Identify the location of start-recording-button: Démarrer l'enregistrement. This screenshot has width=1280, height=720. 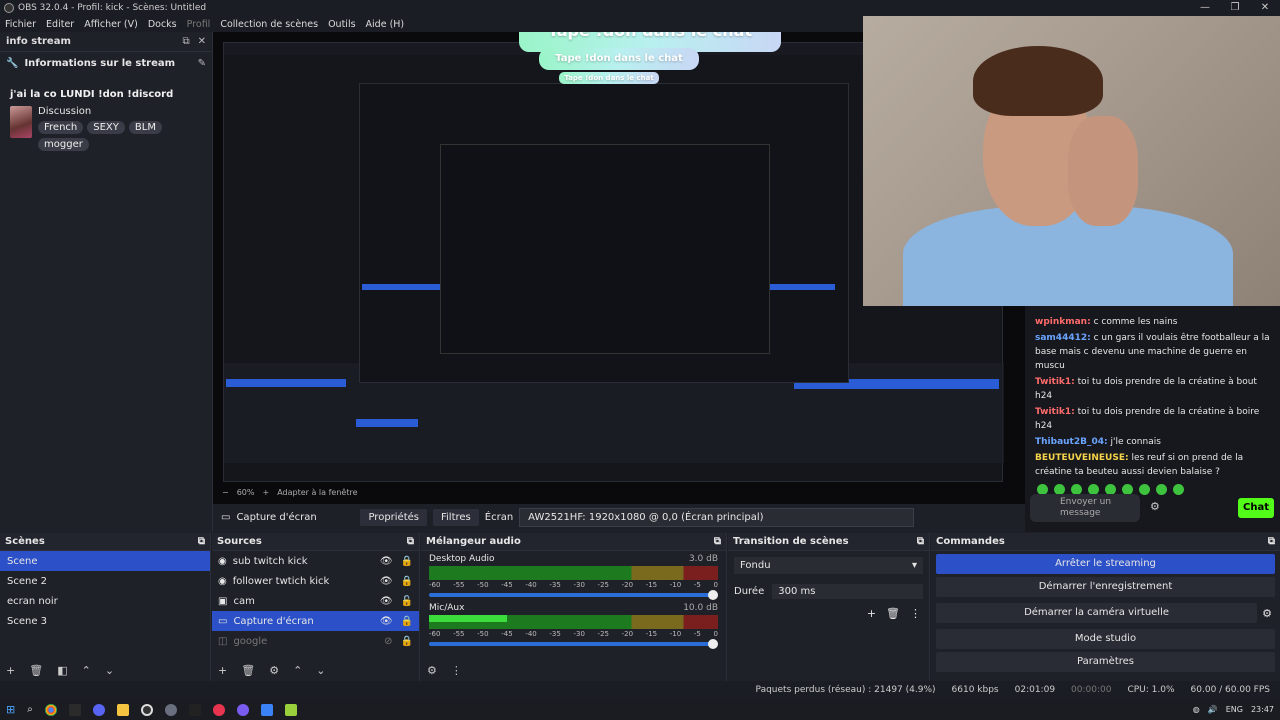
(1105, 587).